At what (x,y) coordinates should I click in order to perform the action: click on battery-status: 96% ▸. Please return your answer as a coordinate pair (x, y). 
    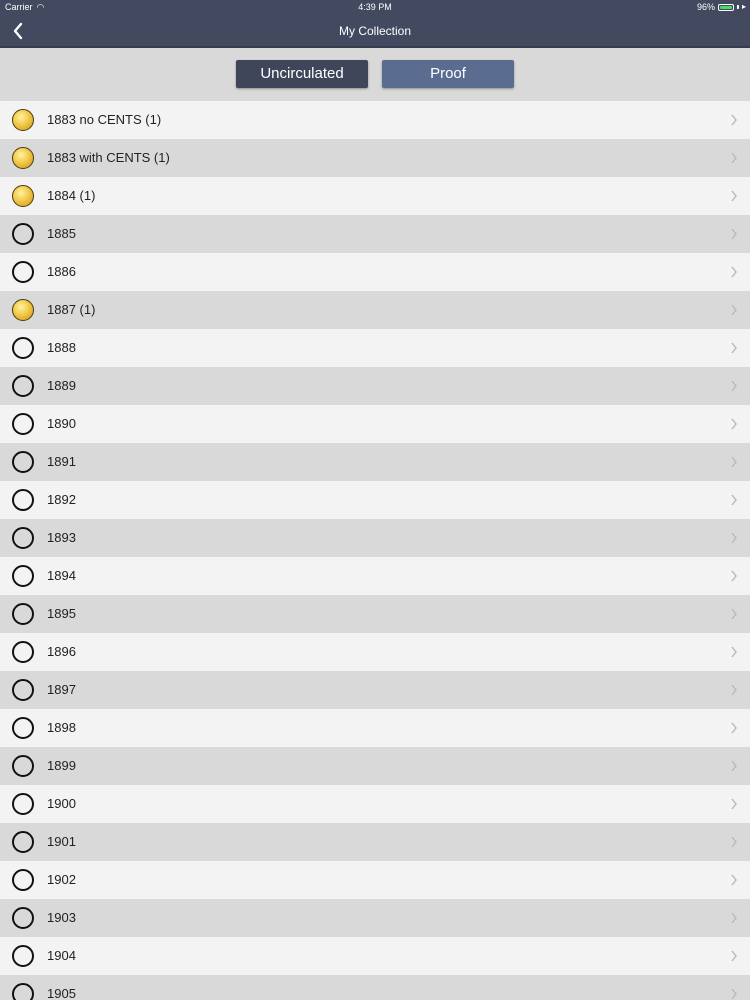
    Looking at the image, I should click on (721, 7).